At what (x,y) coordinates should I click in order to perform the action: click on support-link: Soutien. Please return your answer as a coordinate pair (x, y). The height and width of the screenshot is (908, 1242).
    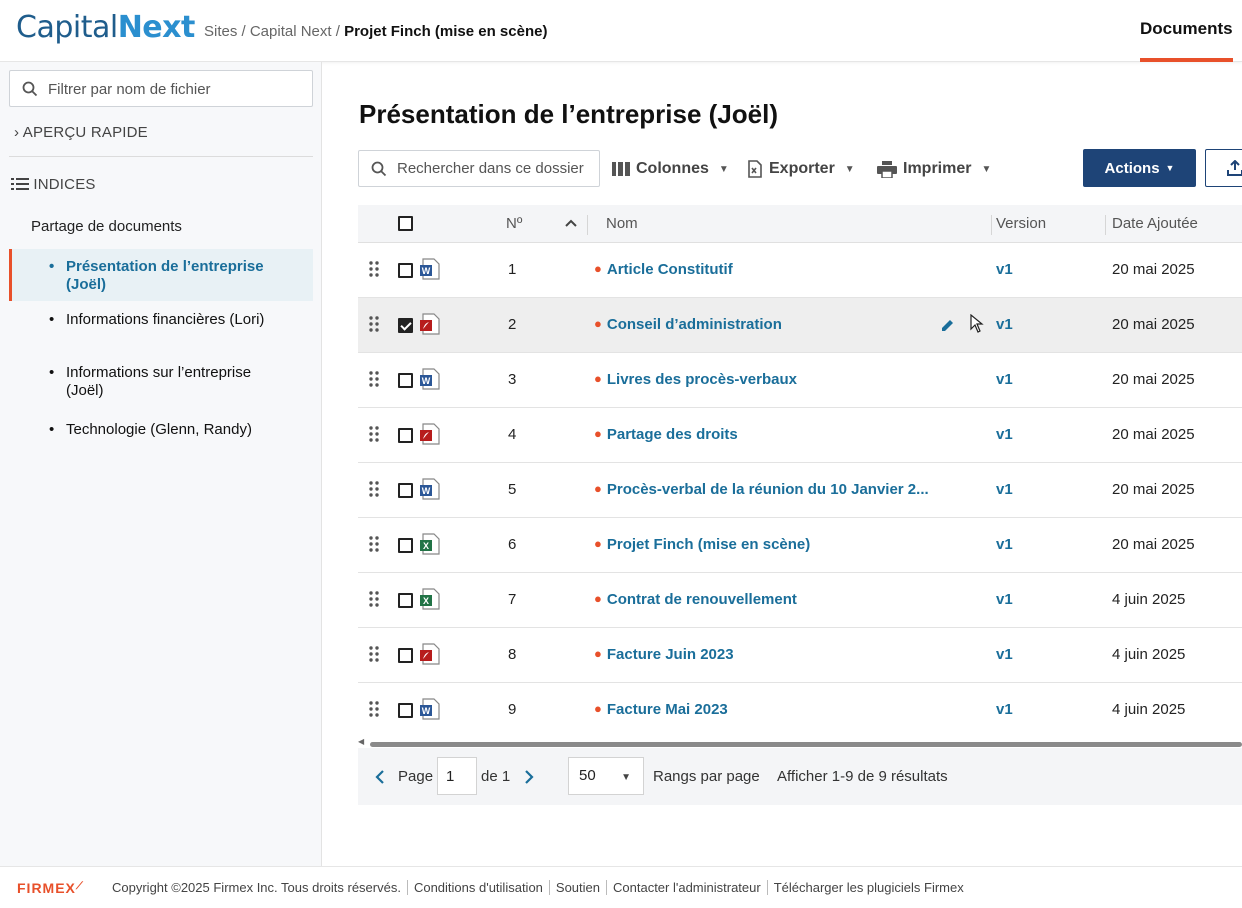
    Looking at the image, I should click on (577, 887).